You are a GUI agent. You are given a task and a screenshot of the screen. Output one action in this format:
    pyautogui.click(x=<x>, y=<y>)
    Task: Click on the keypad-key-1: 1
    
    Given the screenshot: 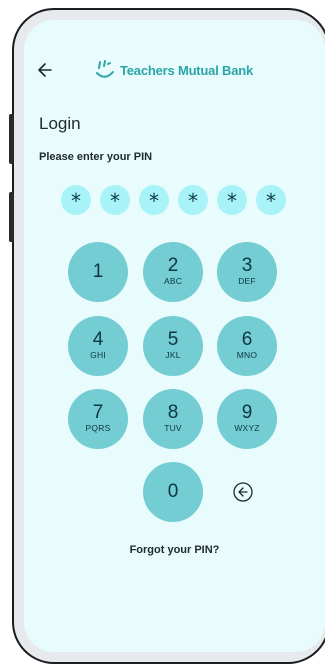 What is the action you would take?
    pyautogui.click(x=98, y=272)
    